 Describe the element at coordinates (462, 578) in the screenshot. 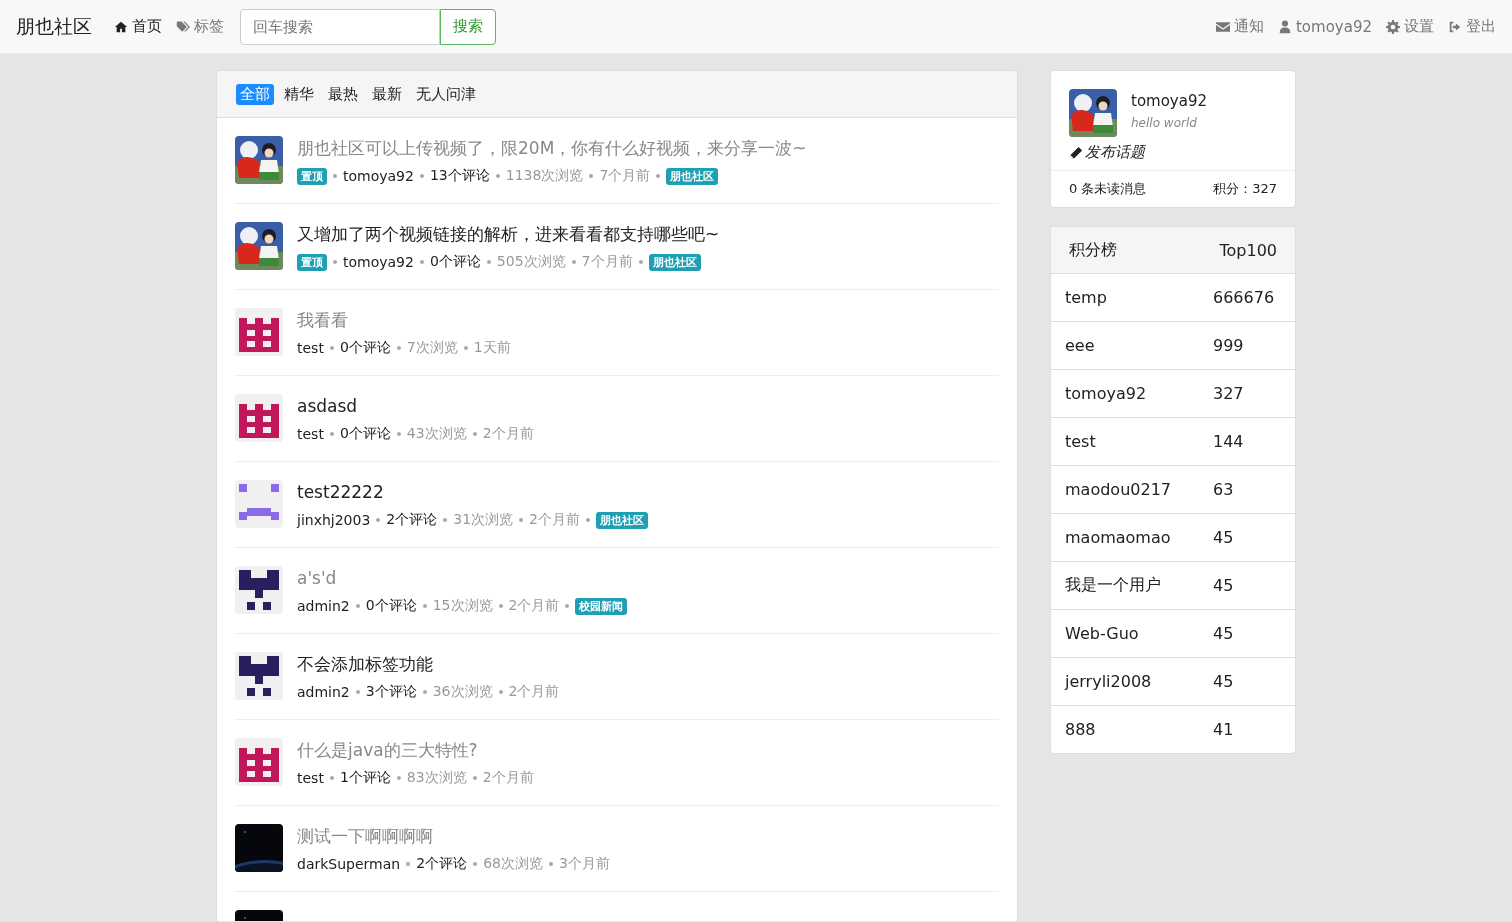

I see `topic-title: a's'd` at that location.